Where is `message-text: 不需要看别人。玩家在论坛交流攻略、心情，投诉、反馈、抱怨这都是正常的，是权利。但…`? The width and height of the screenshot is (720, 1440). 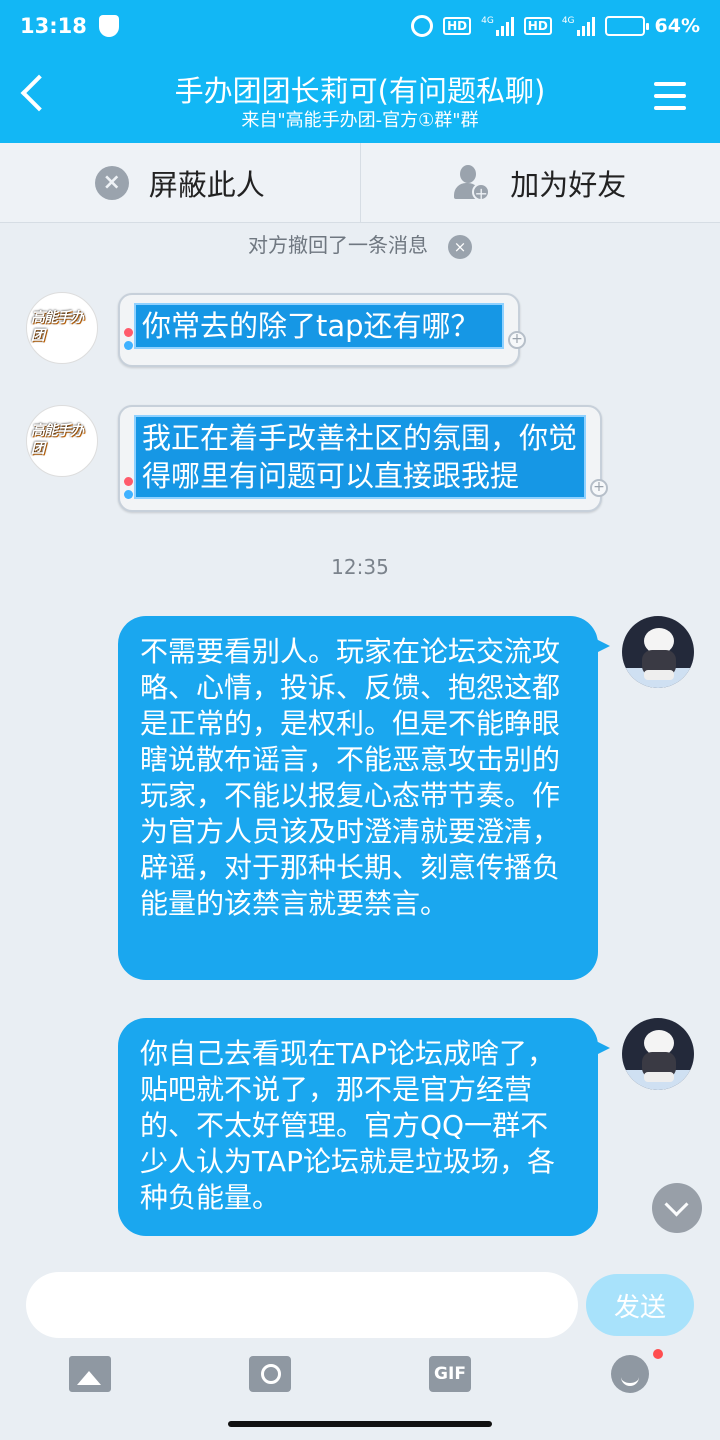 message-text: 不需要看别人。玩家在论坛交流攻略、心情，投诉、反馈、抱怨这都是正常的，是权利。但… is located at coordinates (350, 777).